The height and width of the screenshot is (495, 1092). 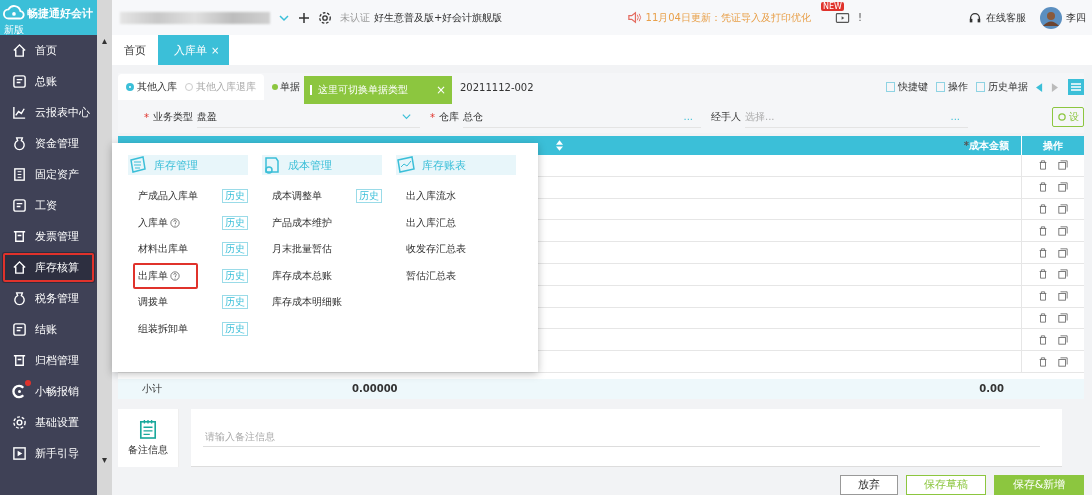 What do you see at coordinates (163, 249) in the screenshot?
I see `menu-item: 材料出库单` at bounding box center [163, 249].